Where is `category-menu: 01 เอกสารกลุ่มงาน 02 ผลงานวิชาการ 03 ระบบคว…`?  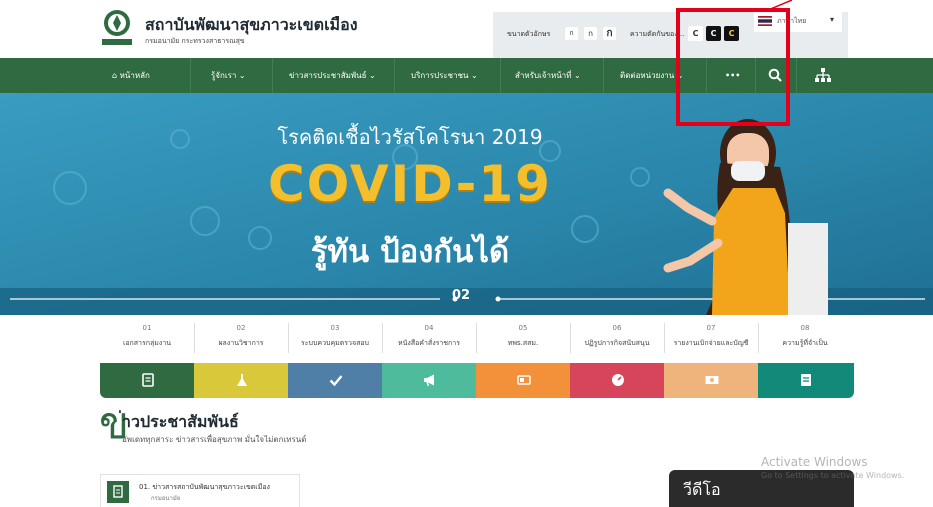
category-menu: 01 เอกสารกลุ่มงาน 02 ผลงานวิชาการ 03 ระบบคว… is located at coordinates (477, 337).